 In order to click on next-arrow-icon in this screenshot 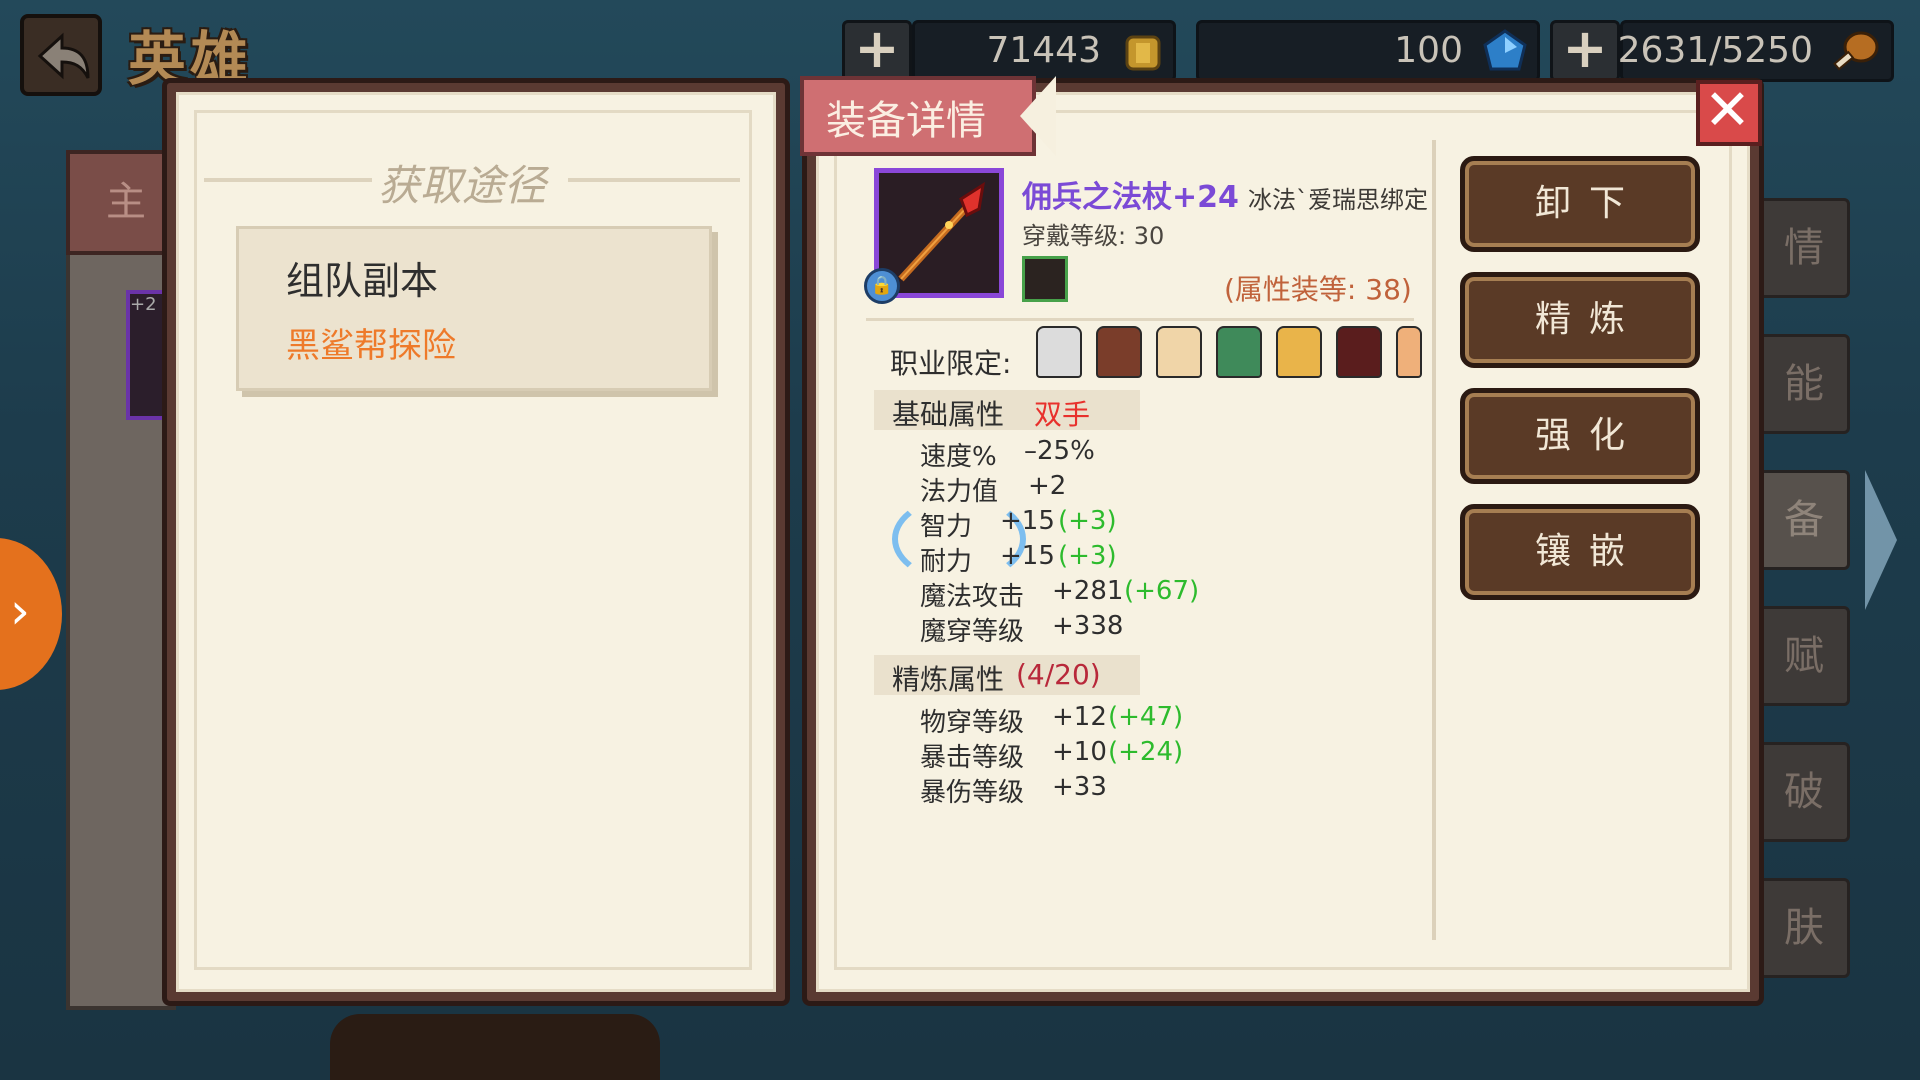, I will do `click(1881, 540)`.